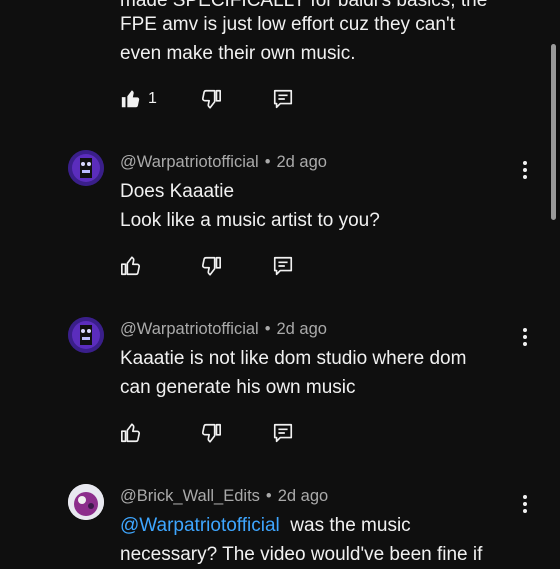 This screenshot has height=569, width=560. I want to click on comment-text-line: @Warpatriotofficial was the music, so click(265, 525).